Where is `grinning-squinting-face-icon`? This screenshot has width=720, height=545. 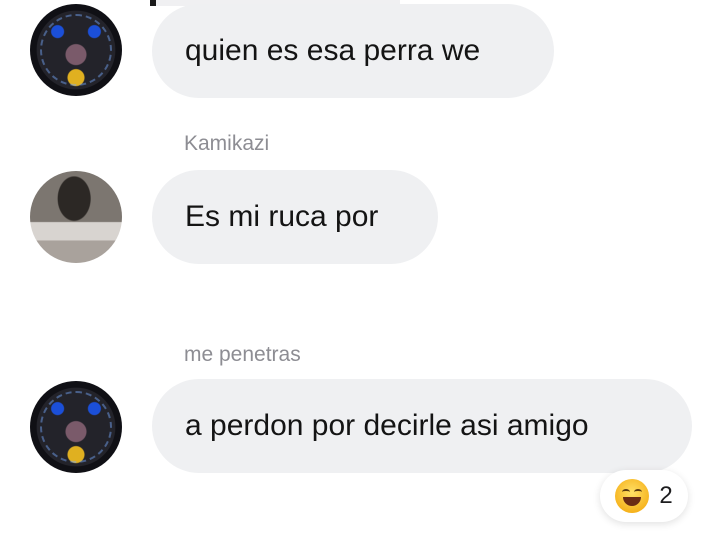 grinning-squinting-face-icon is located at coordinates (632, 496).